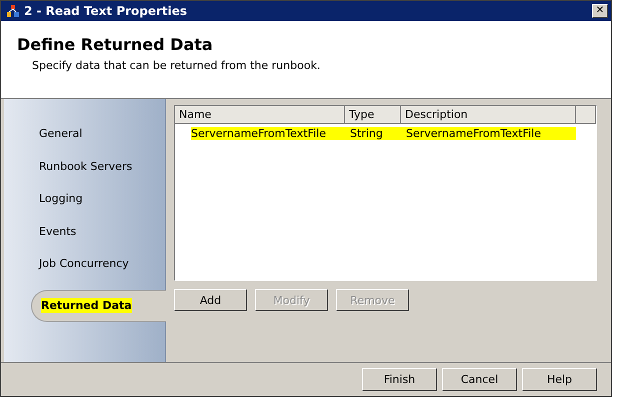 This screenshot has width=619, height=420. I want to click on sidebar-item: Runbook Servers, so click(84, 172).